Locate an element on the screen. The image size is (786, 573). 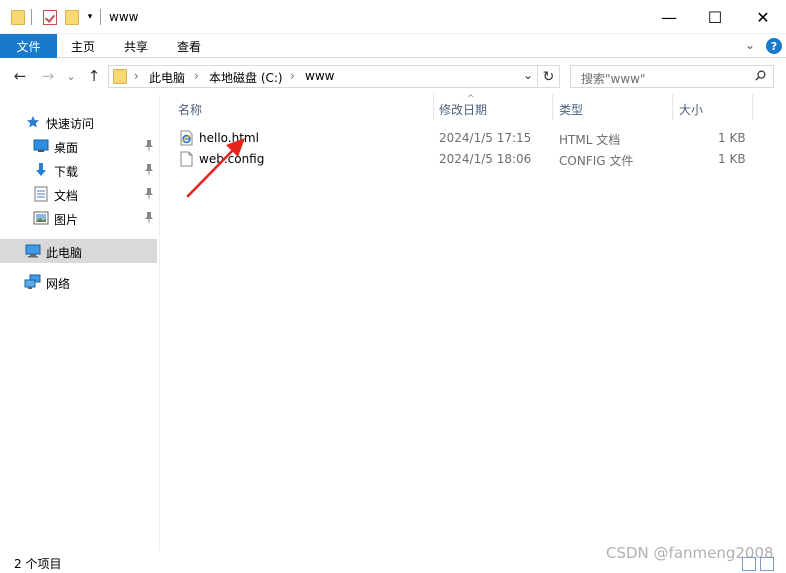
ribbon: 文件 主页 共享 查看 ⌄ ? is located at coordinates (393, 46).